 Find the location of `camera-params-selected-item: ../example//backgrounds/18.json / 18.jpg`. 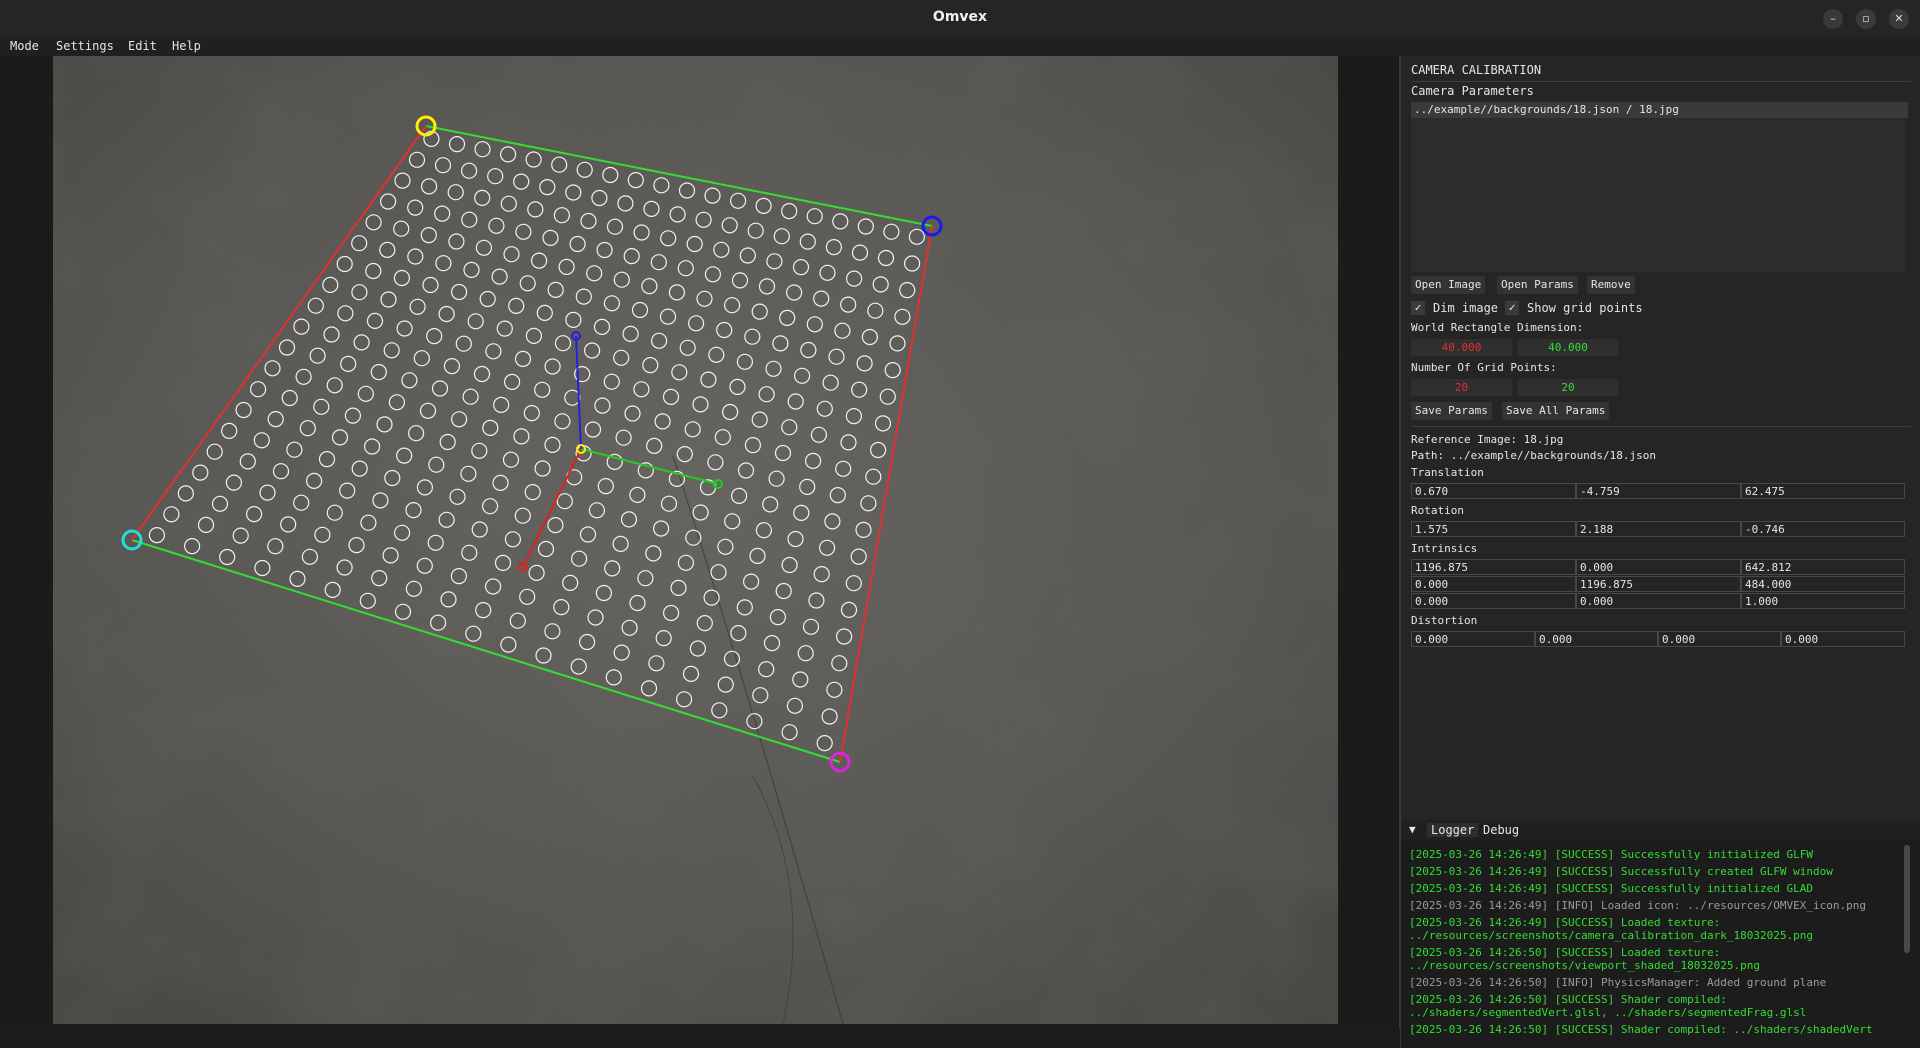

camera-params-selected-item: ../example//backgrounds/18.json / 18.jpg is located at coordinates (1659, 110).